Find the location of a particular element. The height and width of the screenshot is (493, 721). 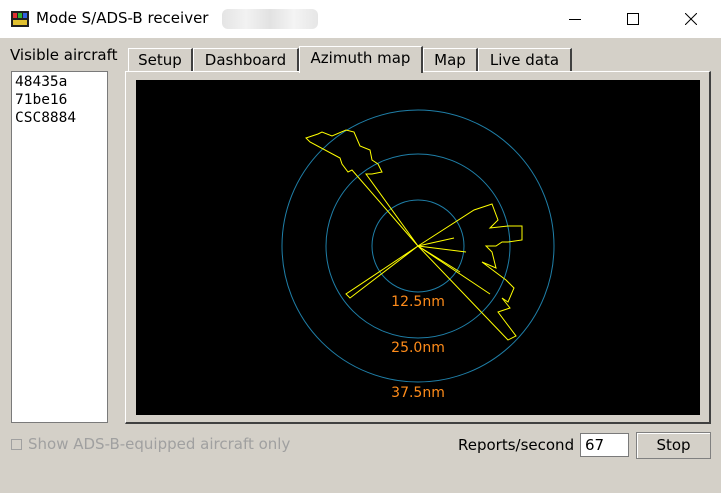

aircraft-list-item: 71be16 is located at coordinates (59, 100).